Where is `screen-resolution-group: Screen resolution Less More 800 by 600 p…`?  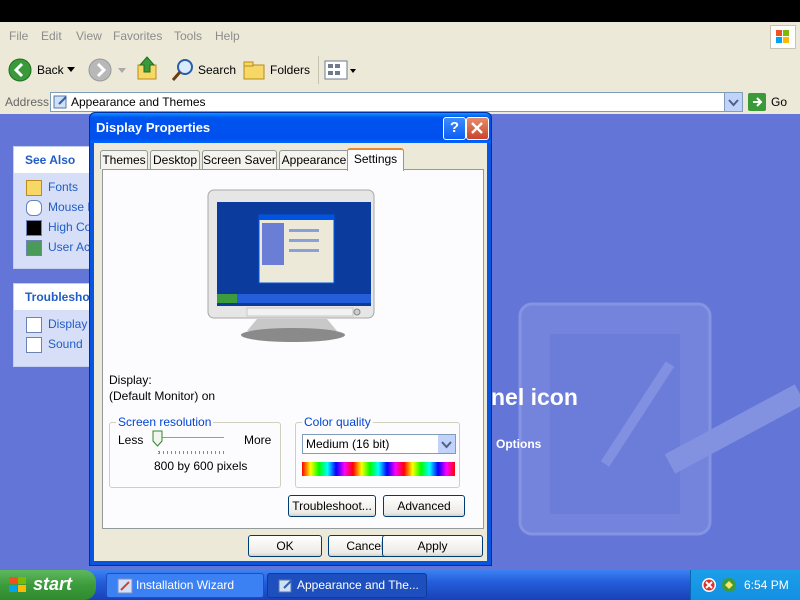
screen-resolution-group: Screen resolution Less More 800 by 600 p… is located at coordinates (195, 451).